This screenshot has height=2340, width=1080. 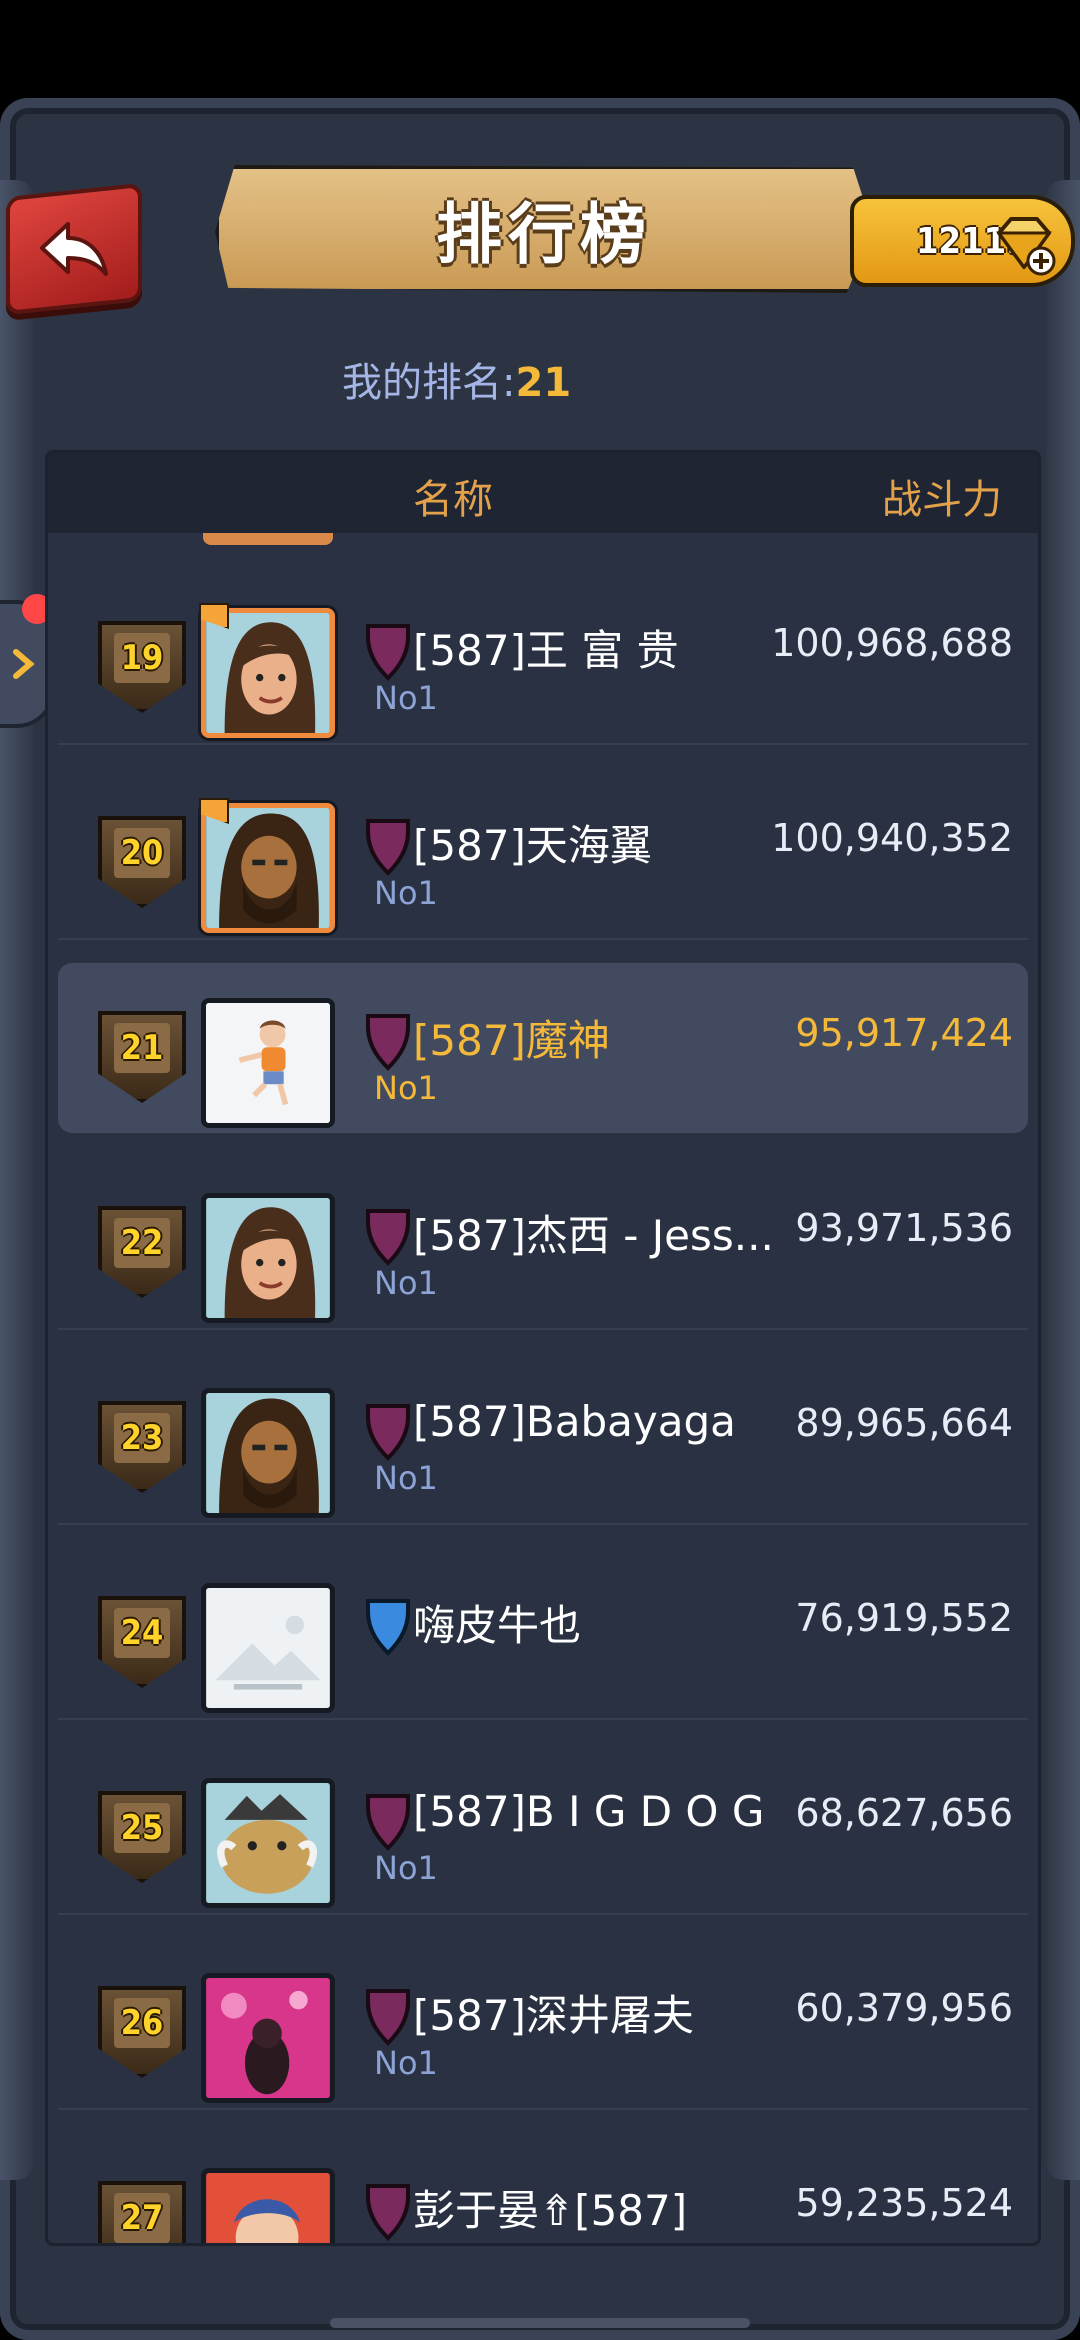 What do you see at coordinates (942, 500) in the screenshot?
I see `column-header-power: 战斗力` at bounding box center [942, 500].